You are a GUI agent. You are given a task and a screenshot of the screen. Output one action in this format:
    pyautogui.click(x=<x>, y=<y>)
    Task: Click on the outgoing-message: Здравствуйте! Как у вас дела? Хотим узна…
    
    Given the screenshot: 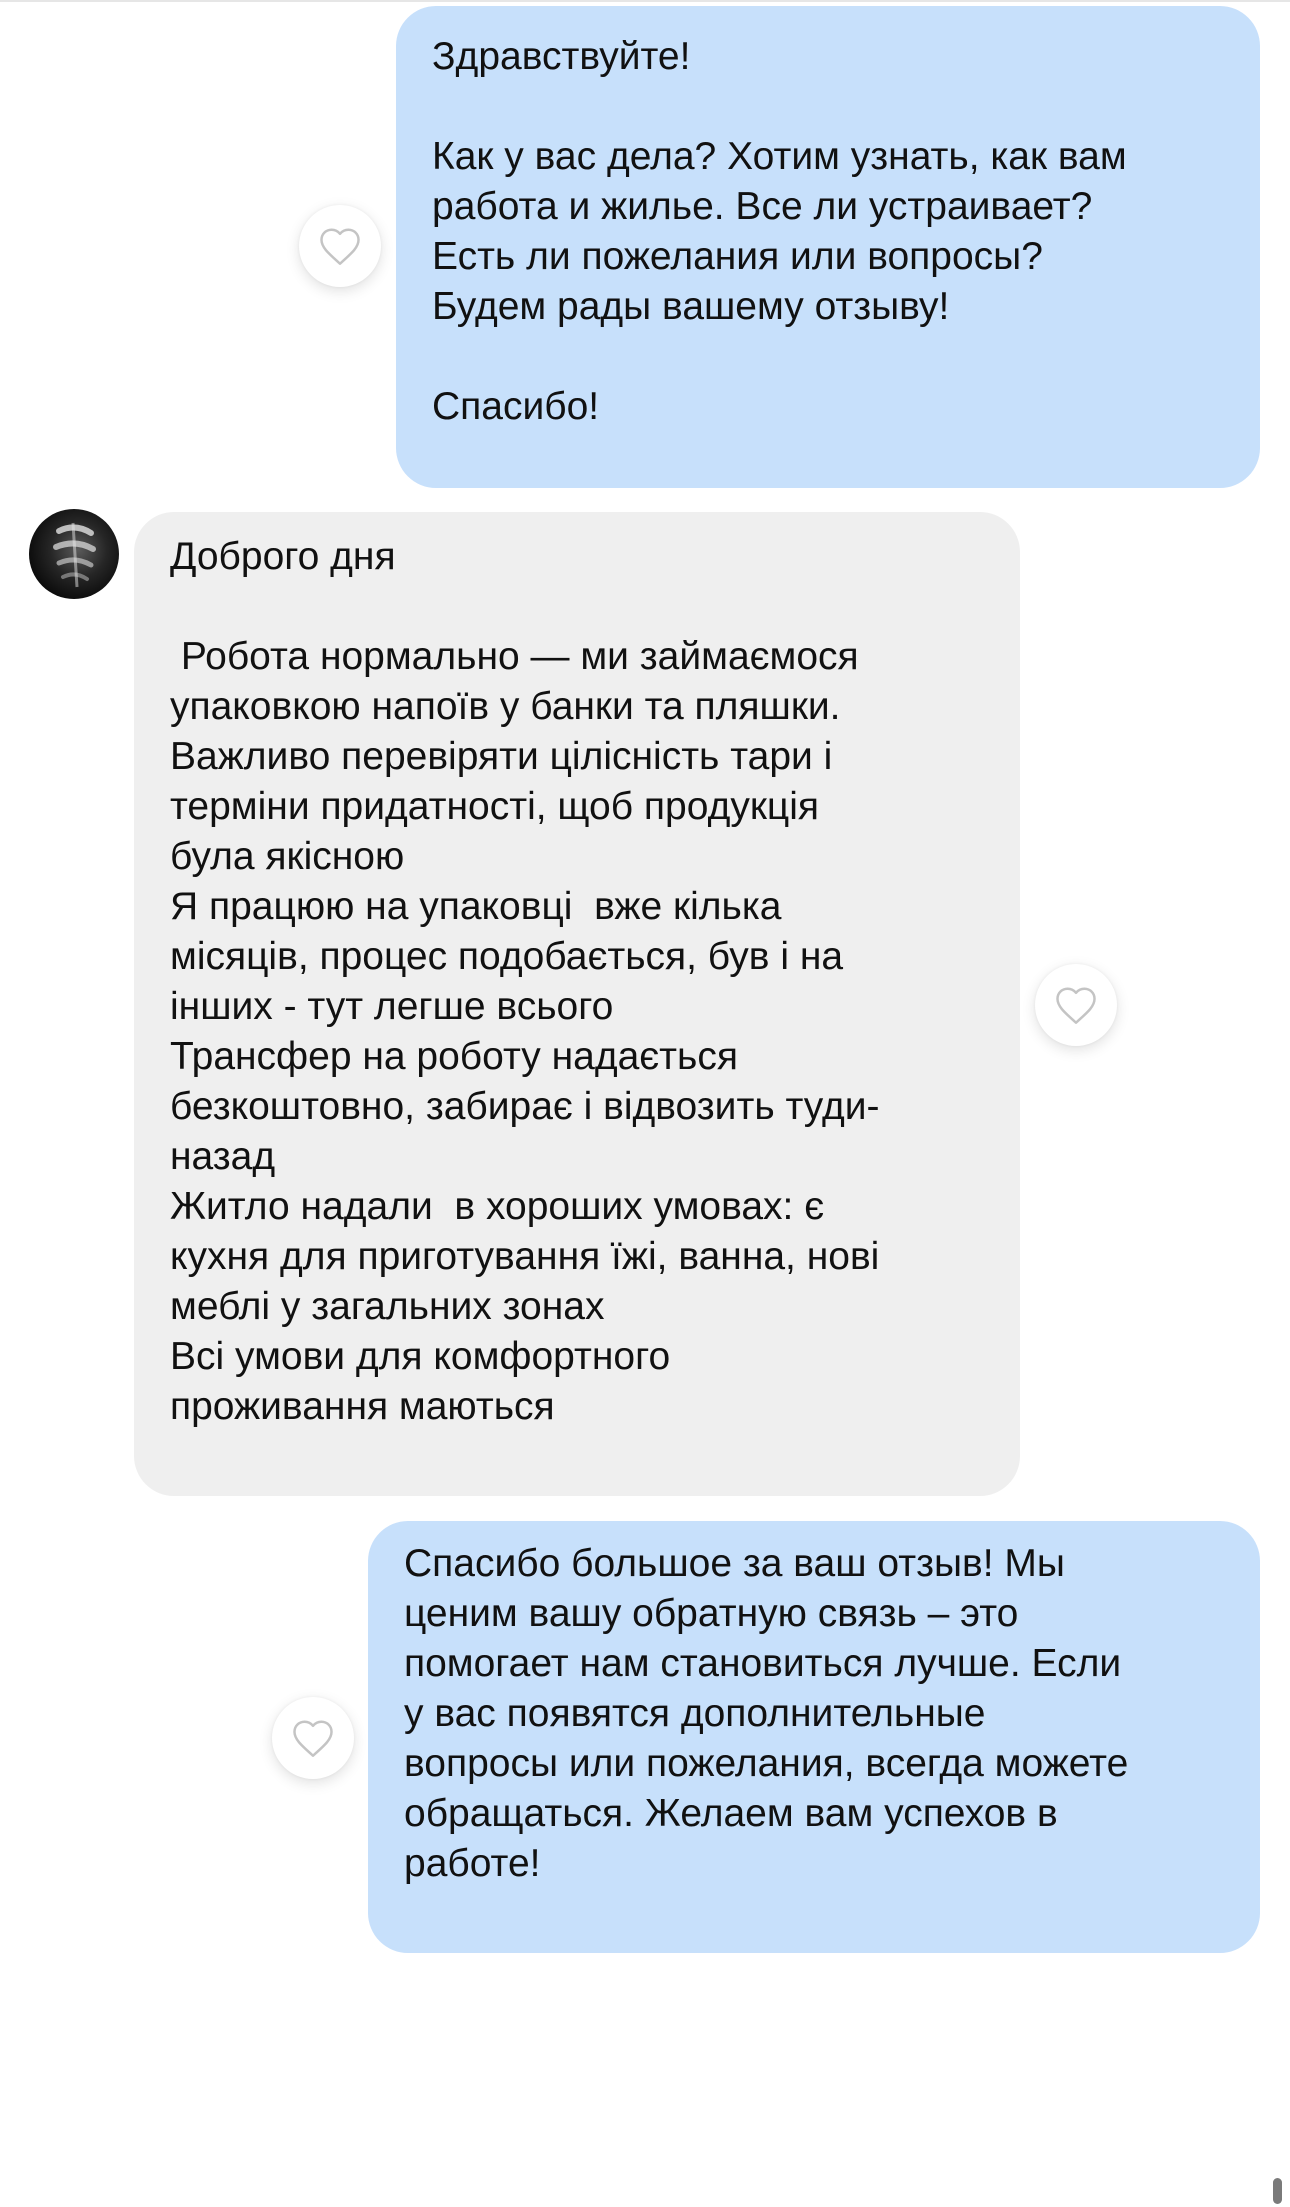 What is the action you would take?
    pyautogui.click(x=828, y=247)
    